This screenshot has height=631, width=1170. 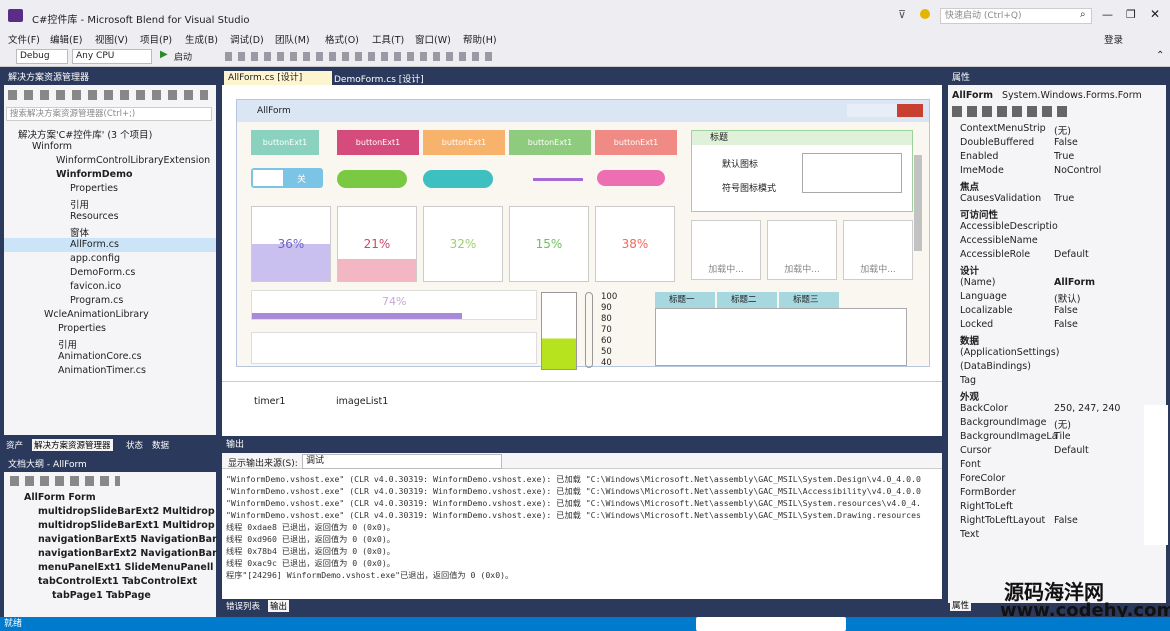 I want to click on start-icon: ▶, so click(x=164, y=54).